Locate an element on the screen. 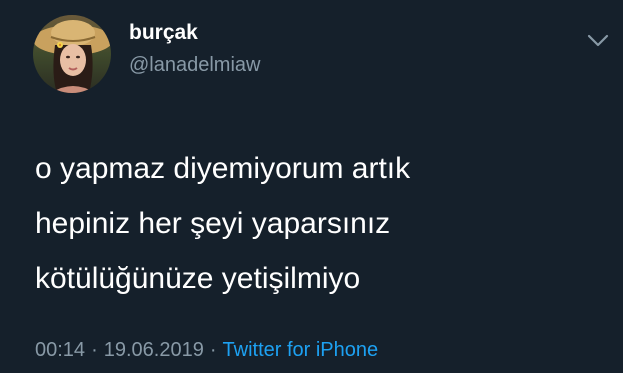 The height and width of the screenshot is (373, 623). tweet-time: 00:14 is located at coordinates (60, 350).